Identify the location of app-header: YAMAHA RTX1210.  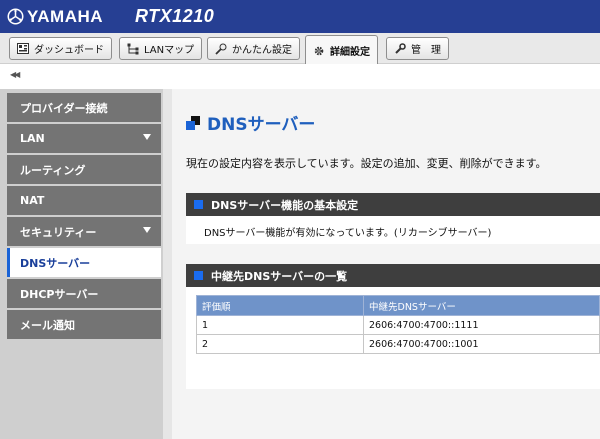
(300, 16).